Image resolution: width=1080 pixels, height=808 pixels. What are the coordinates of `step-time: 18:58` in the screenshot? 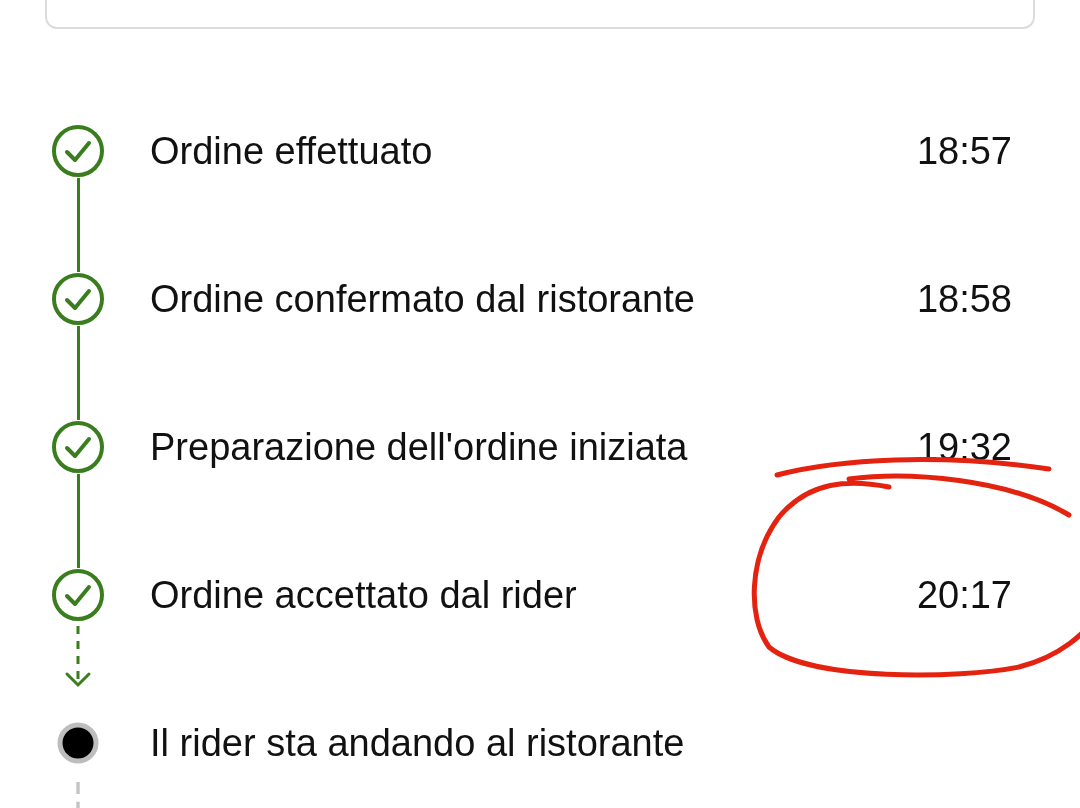 It's located at (964, 298).